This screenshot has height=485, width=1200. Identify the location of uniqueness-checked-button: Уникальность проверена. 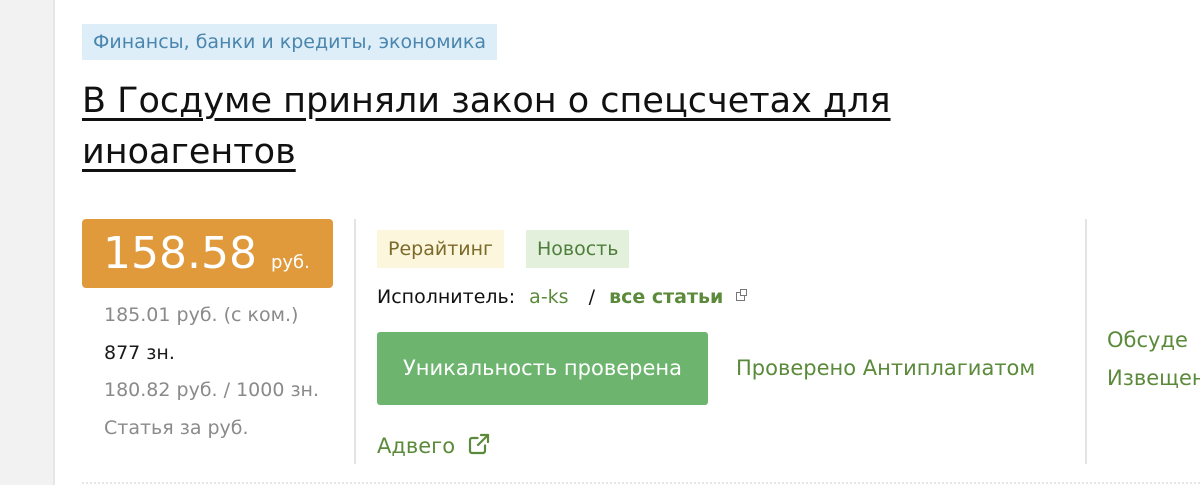
(542, 368).